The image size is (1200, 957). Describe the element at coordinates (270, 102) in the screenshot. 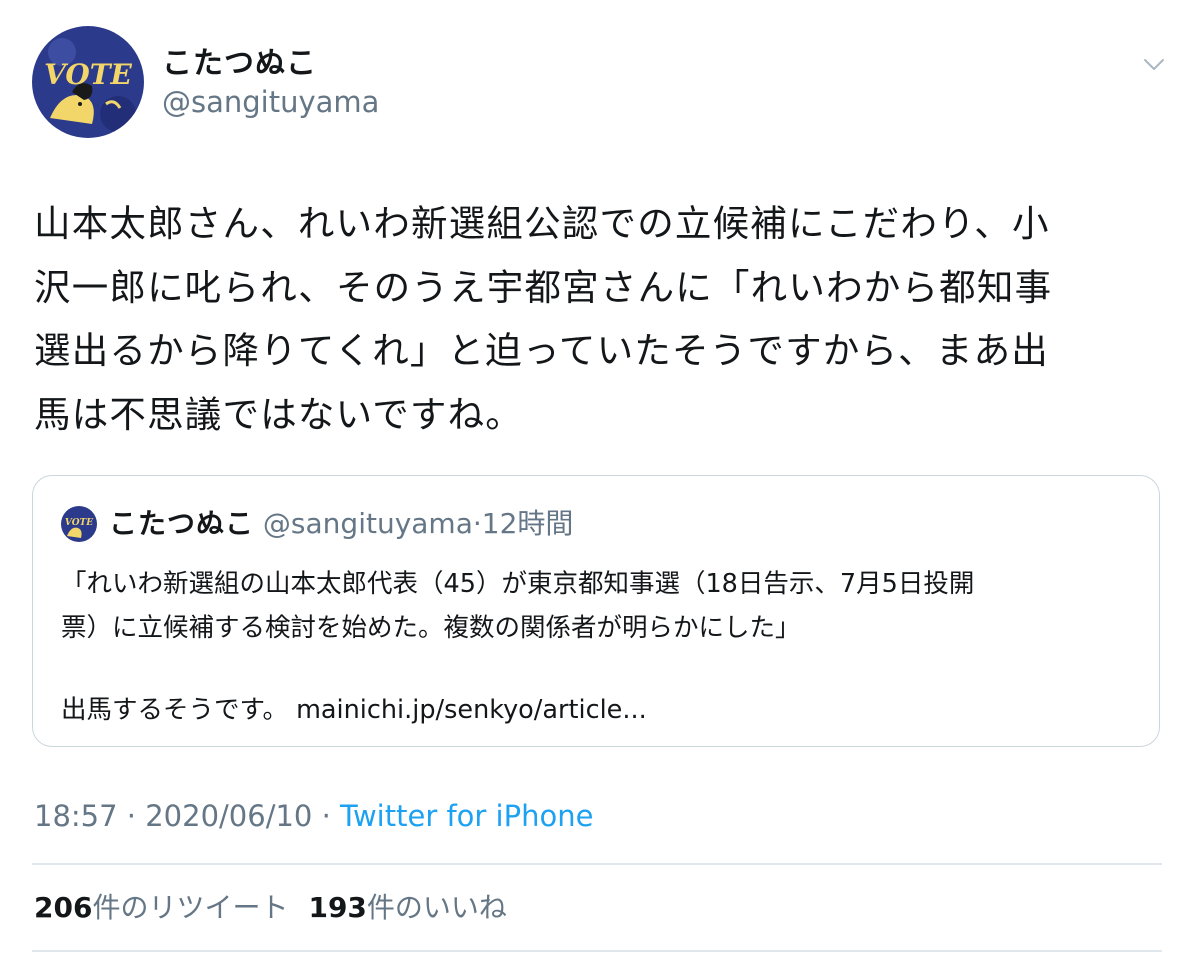

I see `author-handle: @sangituyama` at that location.